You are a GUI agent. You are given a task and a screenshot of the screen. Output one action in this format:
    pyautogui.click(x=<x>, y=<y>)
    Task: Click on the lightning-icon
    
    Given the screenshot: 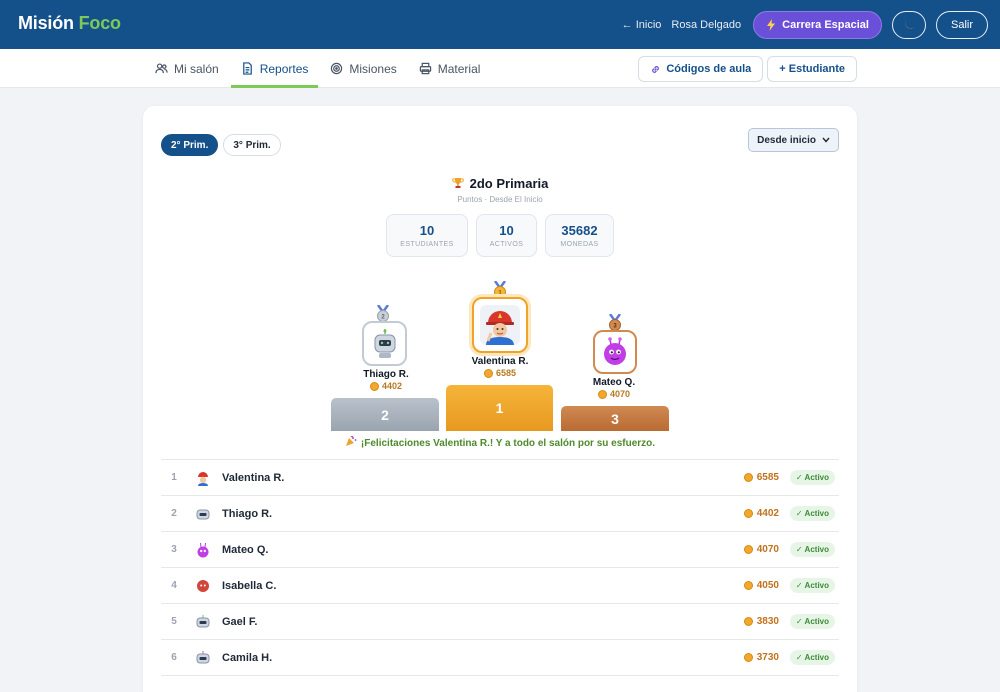 What is the action you would take?
    pyautogui.click(x=771, y=24)
    